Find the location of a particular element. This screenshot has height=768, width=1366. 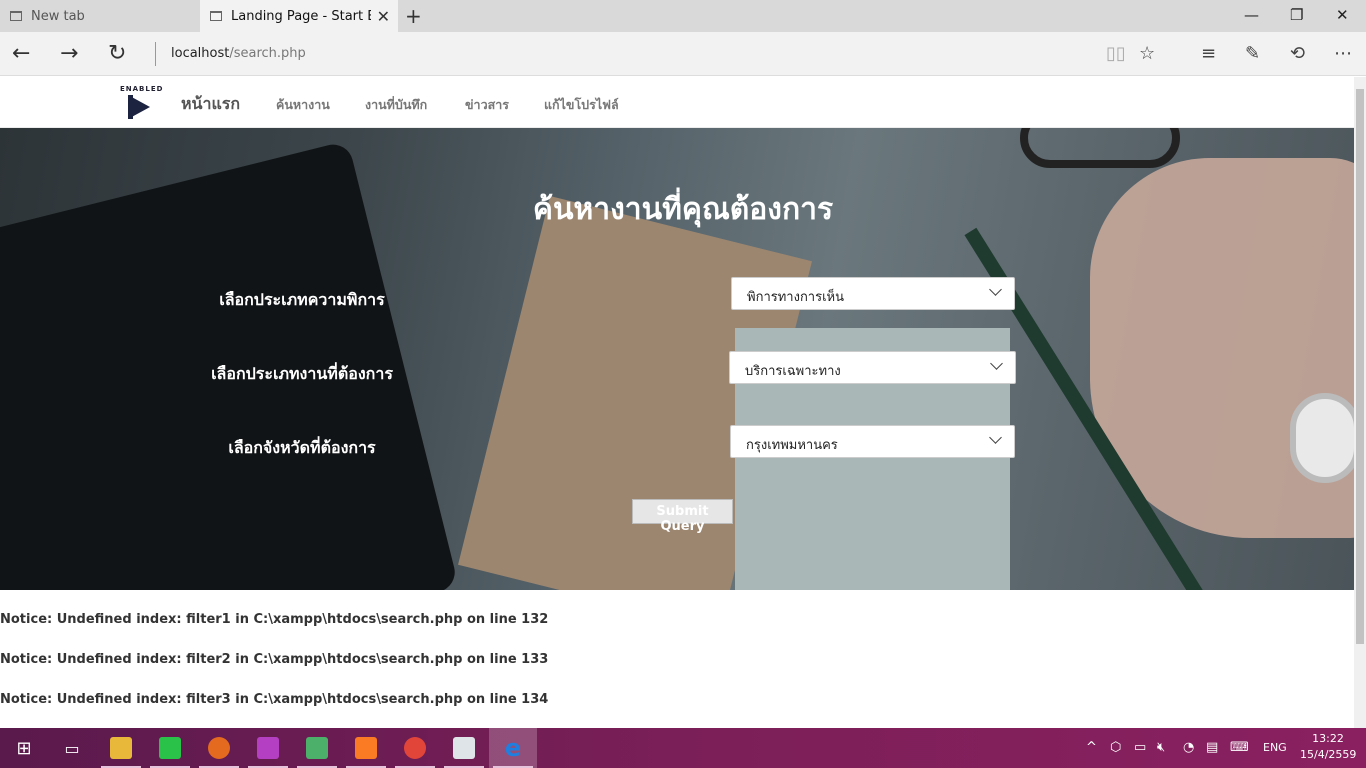

clock-time: 13:22 is located at coordinates (1328, 738).